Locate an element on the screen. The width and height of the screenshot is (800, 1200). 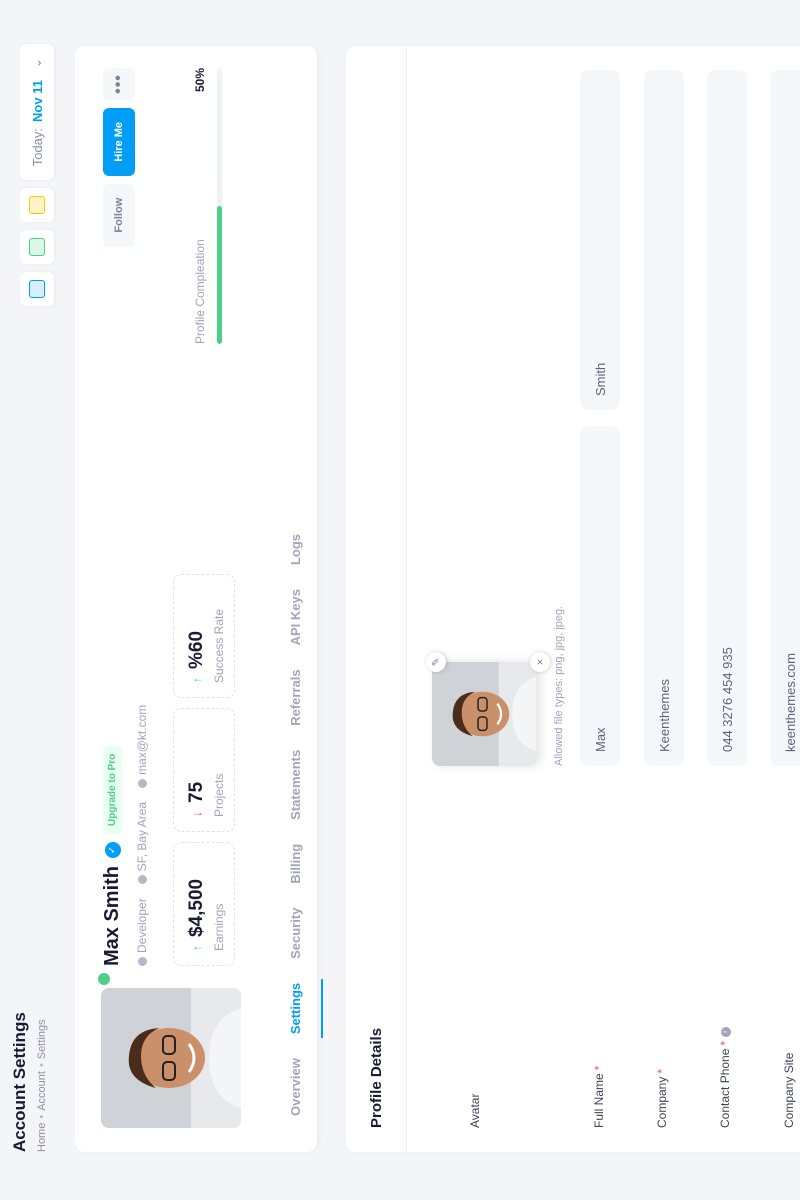
code-icon is located at coordinates (37, 289).